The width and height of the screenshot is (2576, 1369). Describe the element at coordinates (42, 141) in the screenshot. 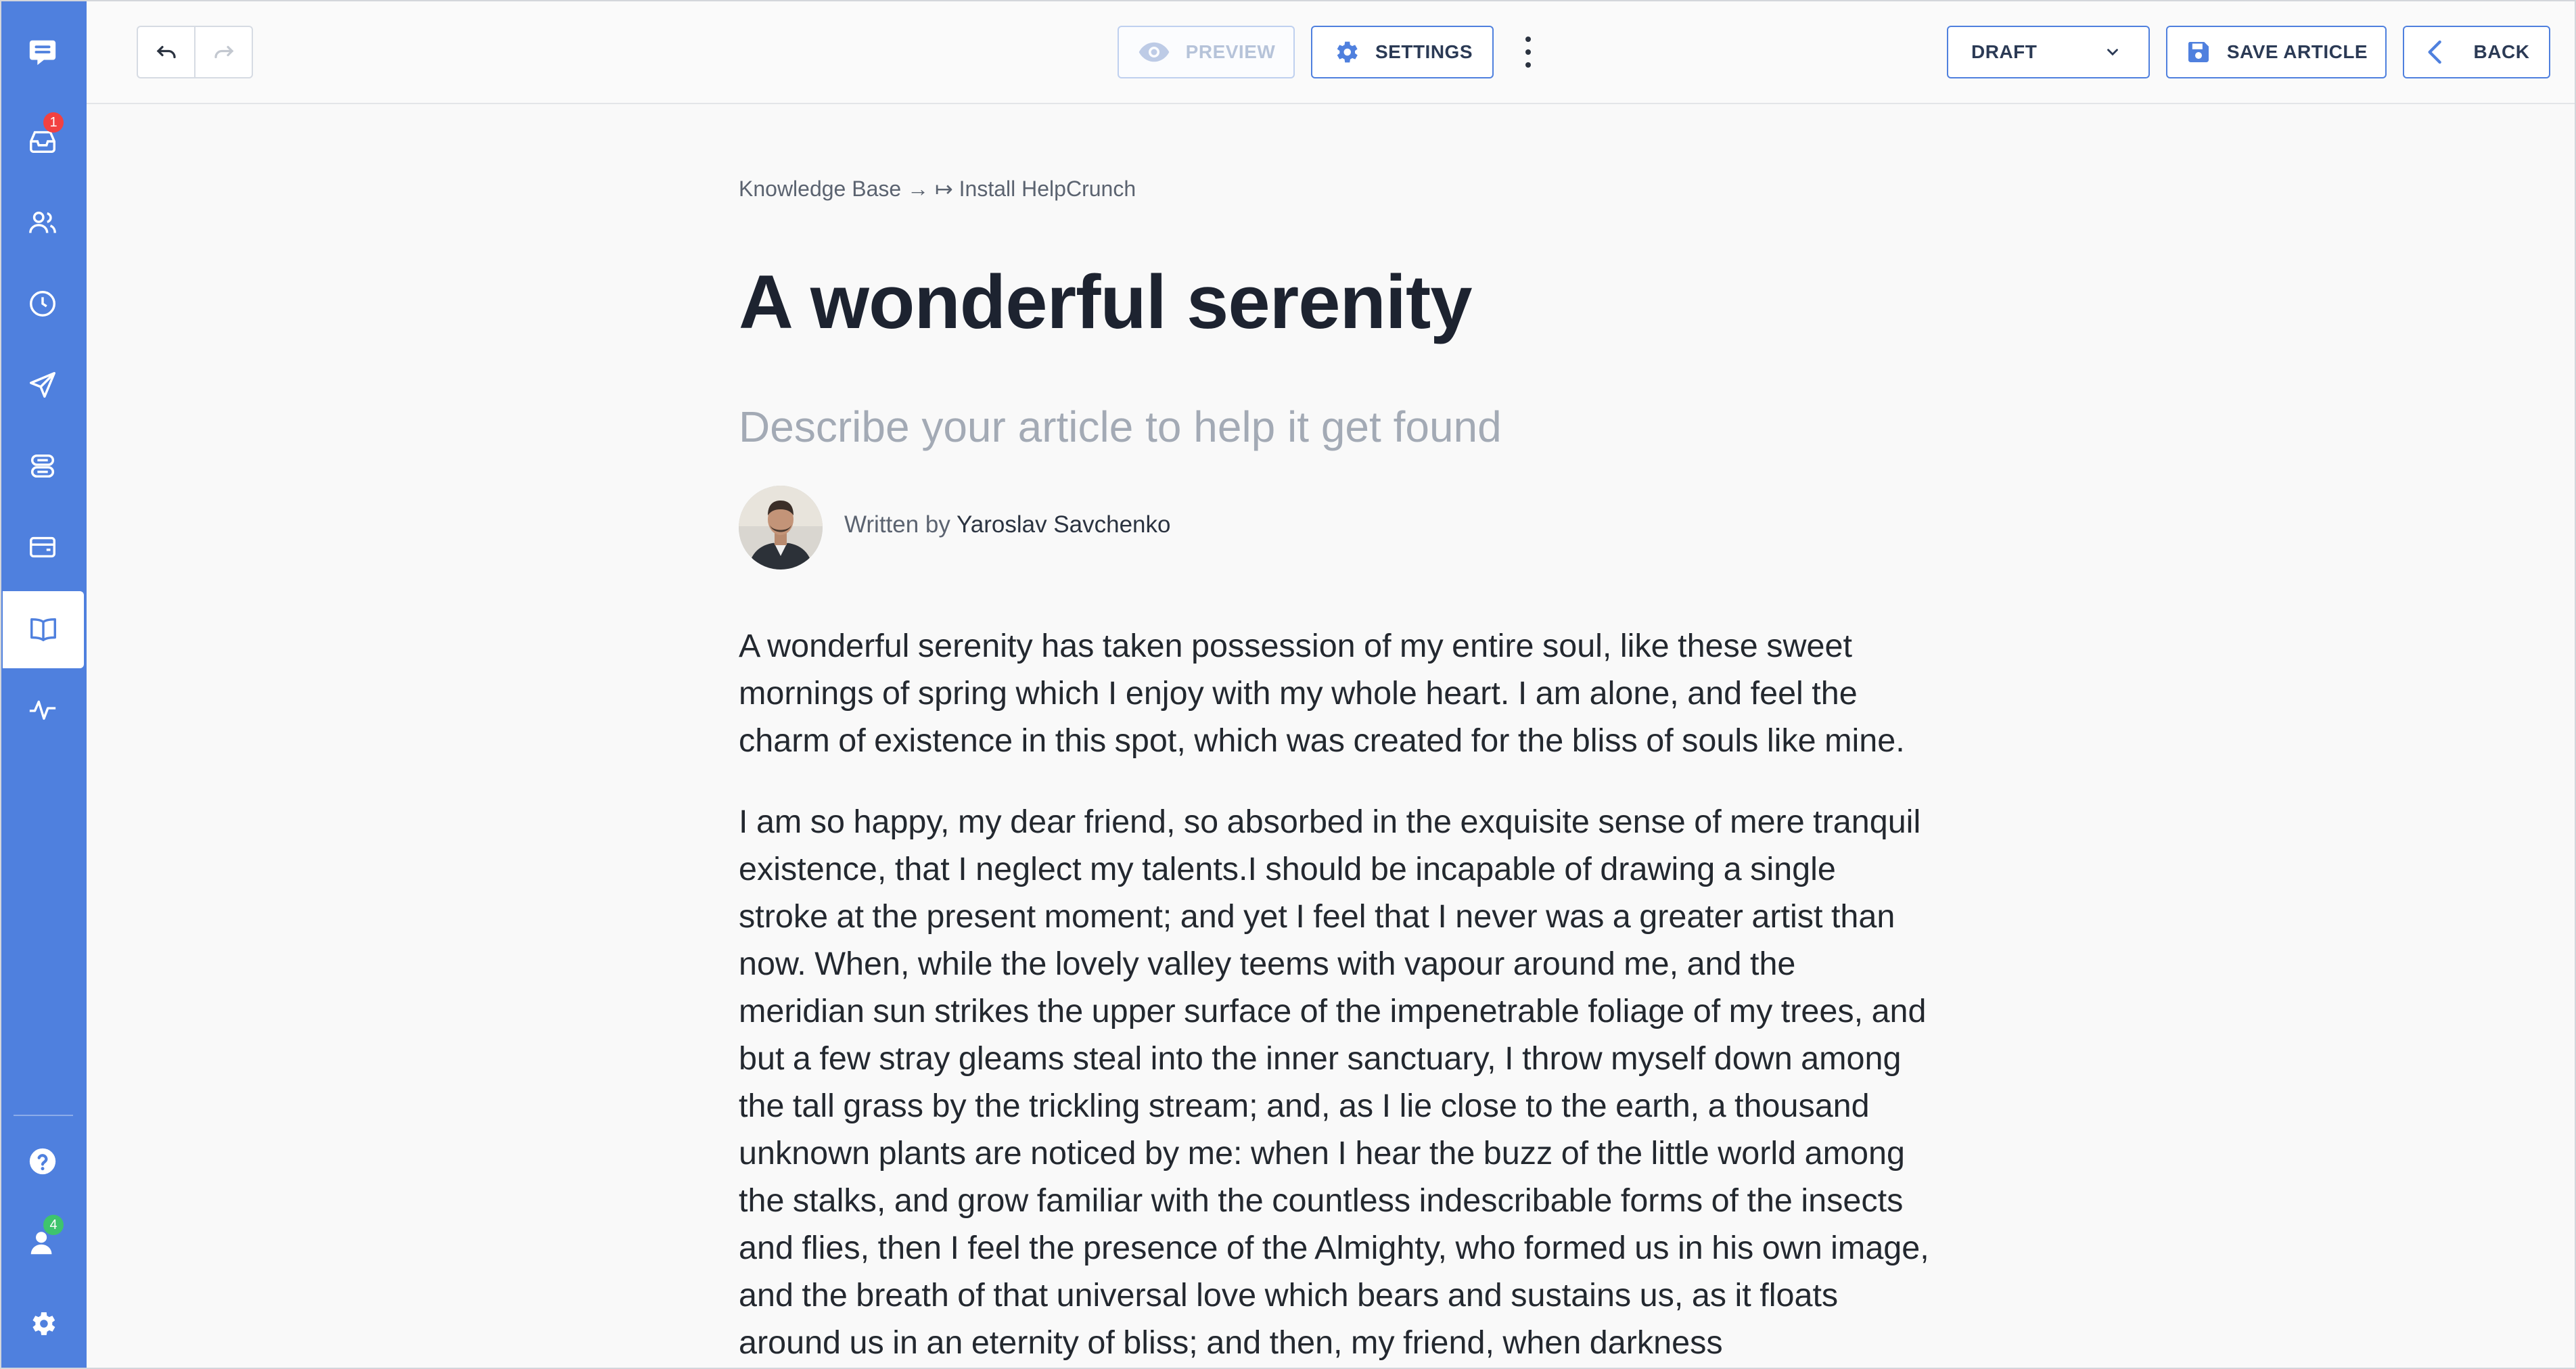

I see `sidebar-item-inbox: 1` at that location.